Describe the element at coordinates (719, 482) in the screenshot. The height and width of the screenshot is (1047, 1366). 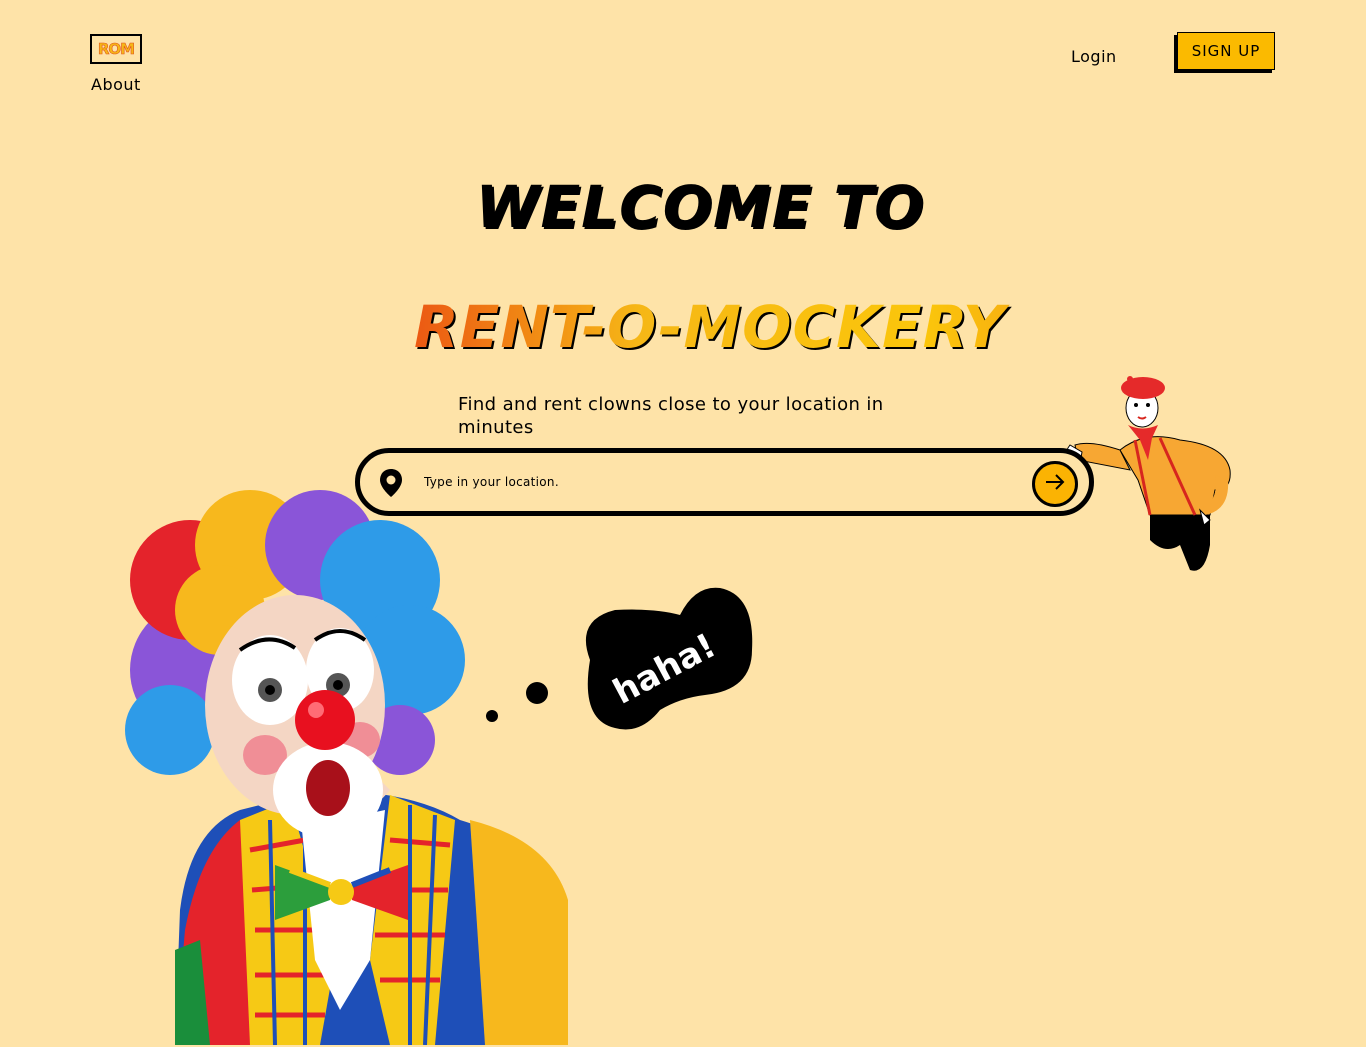
I see `location-search-input` at that location.